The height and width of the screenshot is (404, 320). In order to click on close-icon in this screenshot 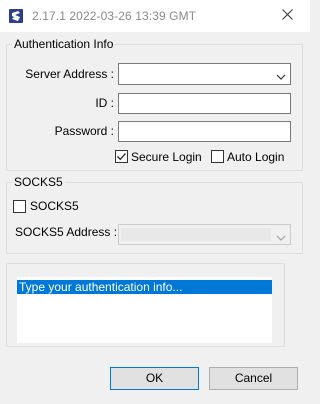, I will do `click(287, 16)`.